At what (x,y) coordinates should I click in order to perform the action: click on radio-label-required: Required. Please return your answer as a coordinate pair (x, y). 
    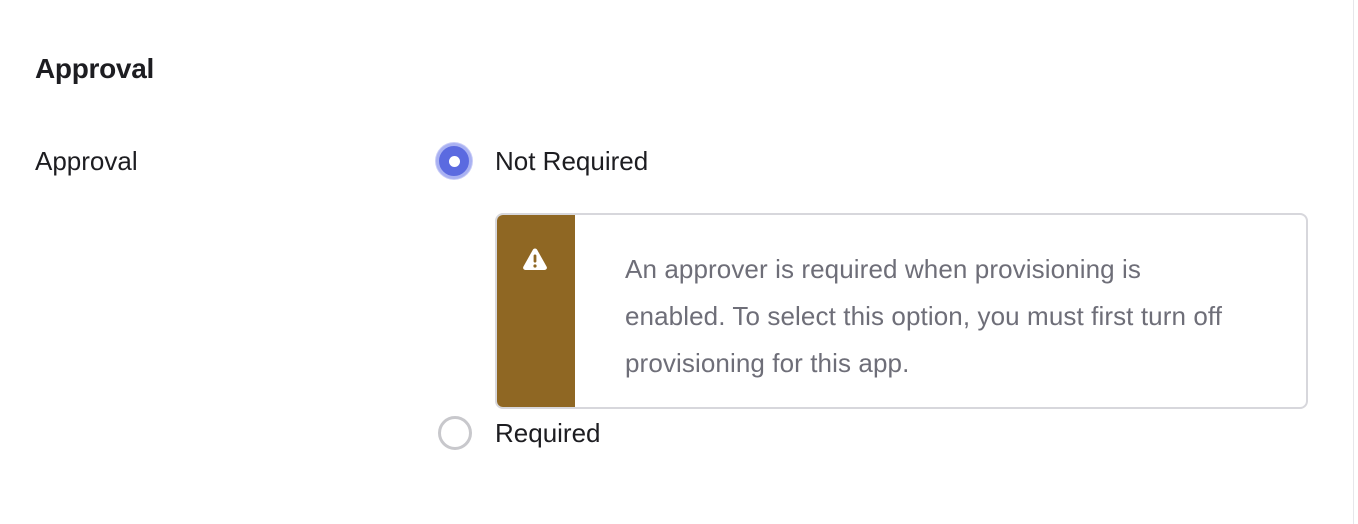
    Looking at the image, I should click on (548, 433).